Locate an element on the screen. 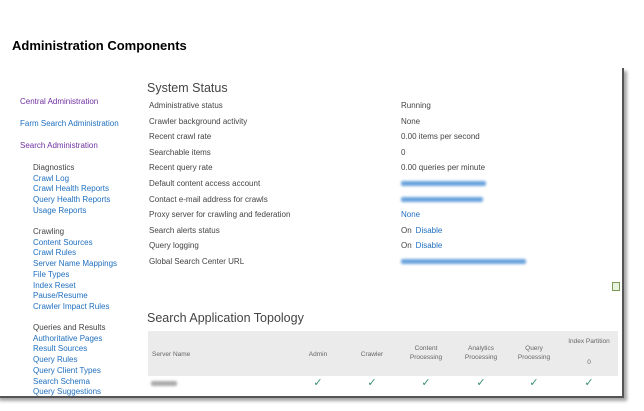  status-row: Query logging On Disable is located at coordinates (384, 247).